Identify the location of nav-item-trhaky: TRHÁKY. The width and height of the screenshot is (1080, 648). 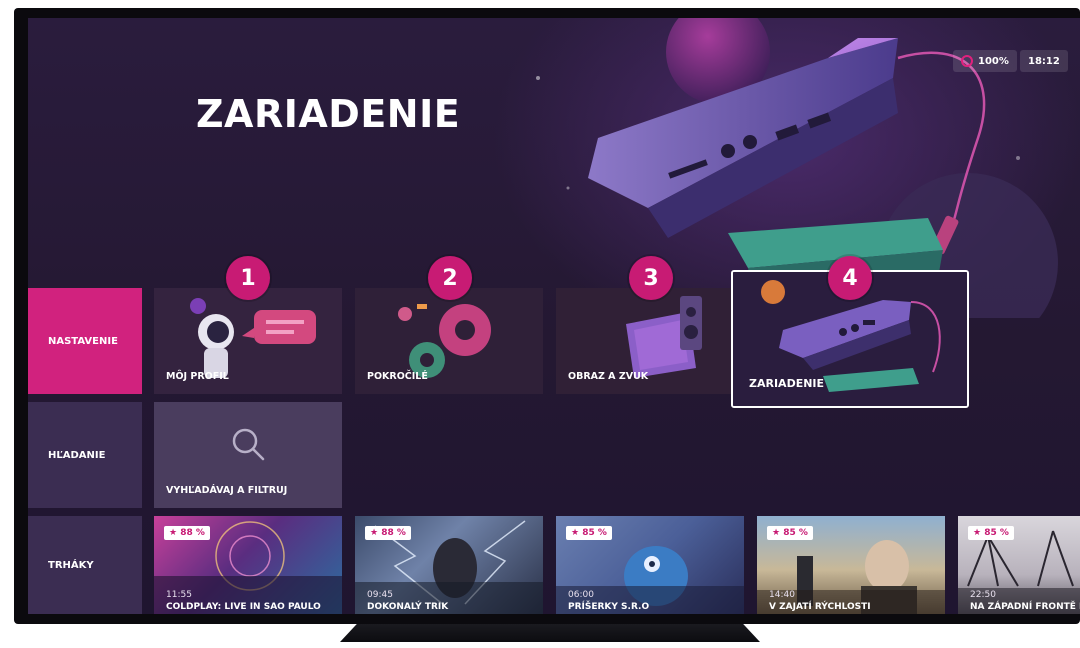
(85, 565).